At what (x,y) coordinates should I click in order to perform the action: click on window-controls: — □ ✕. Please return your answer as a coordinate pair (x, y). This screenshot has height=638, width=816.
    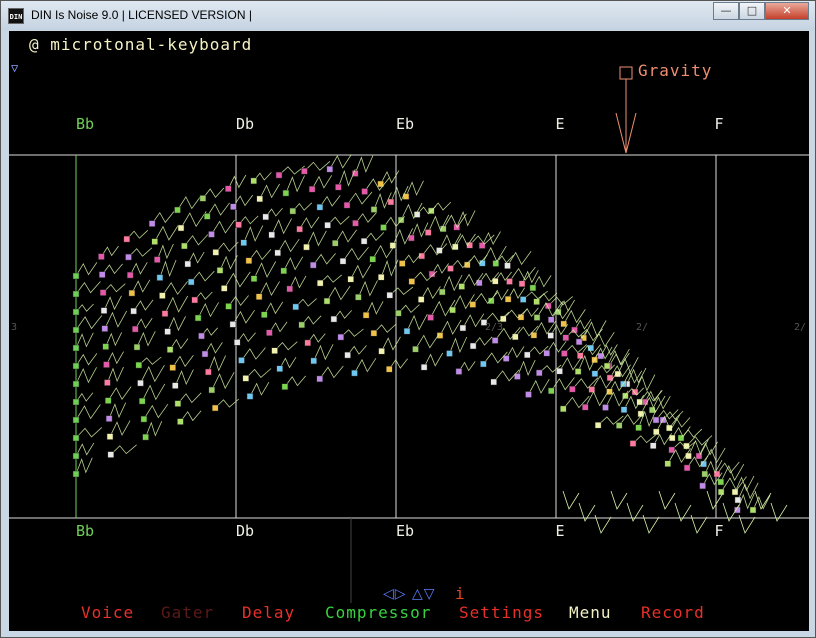
    Looking at the image, I should click on (761, 11).